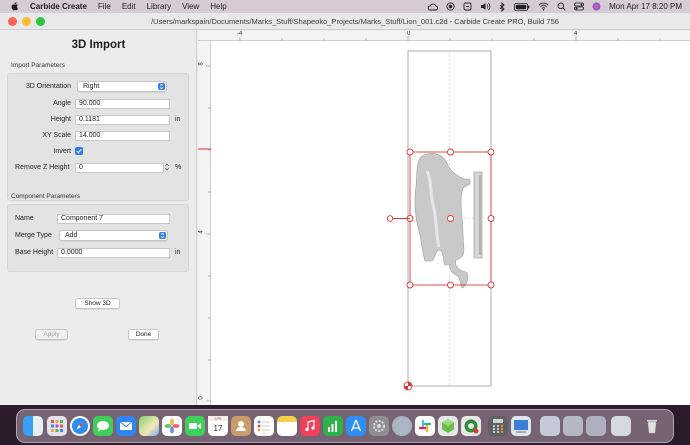 This screenshot has height=445, width=690. What do you see at coordinates (33, 426) in the screenshot?
I see `finder-icon` at bounding box center [33, 426].